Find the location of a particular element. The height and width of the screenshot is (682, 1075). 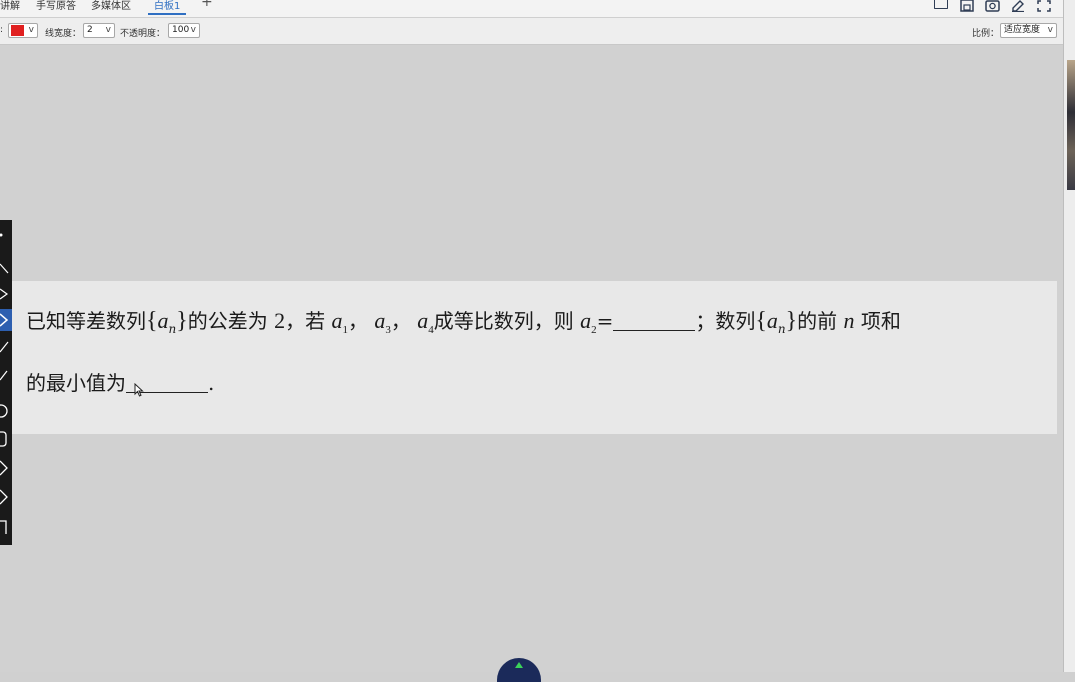

line-width-label: 线宽度： is located at coordinates (63, 34).